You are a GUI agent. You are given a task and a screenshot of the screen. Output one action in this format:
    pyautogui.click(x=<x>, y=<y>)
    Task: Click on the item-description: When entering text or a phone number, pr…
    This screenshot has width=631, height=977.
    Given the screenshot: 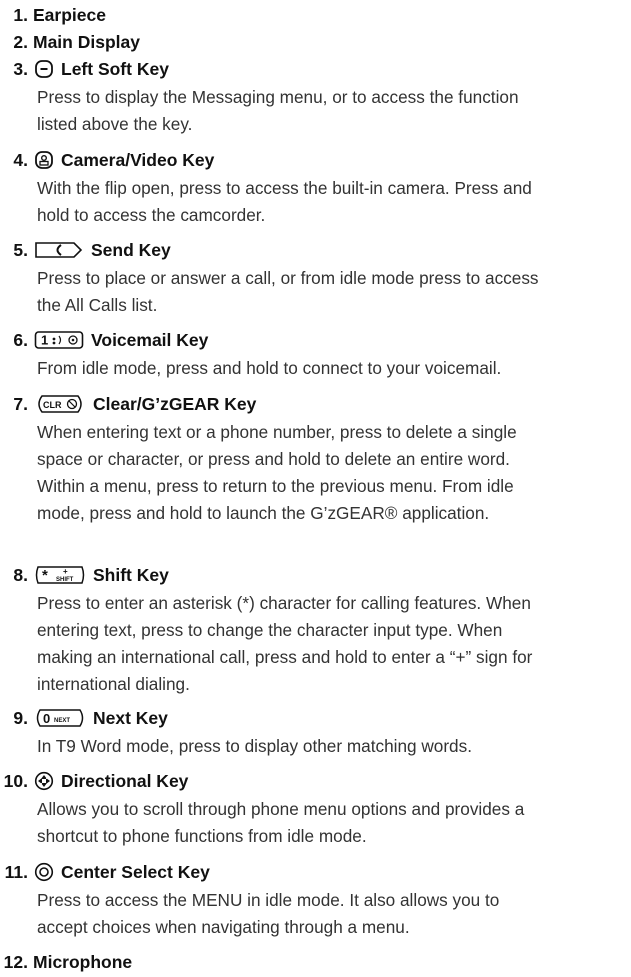 What is the action you would take?
    pyautogui.click(x=327, y=473)
    